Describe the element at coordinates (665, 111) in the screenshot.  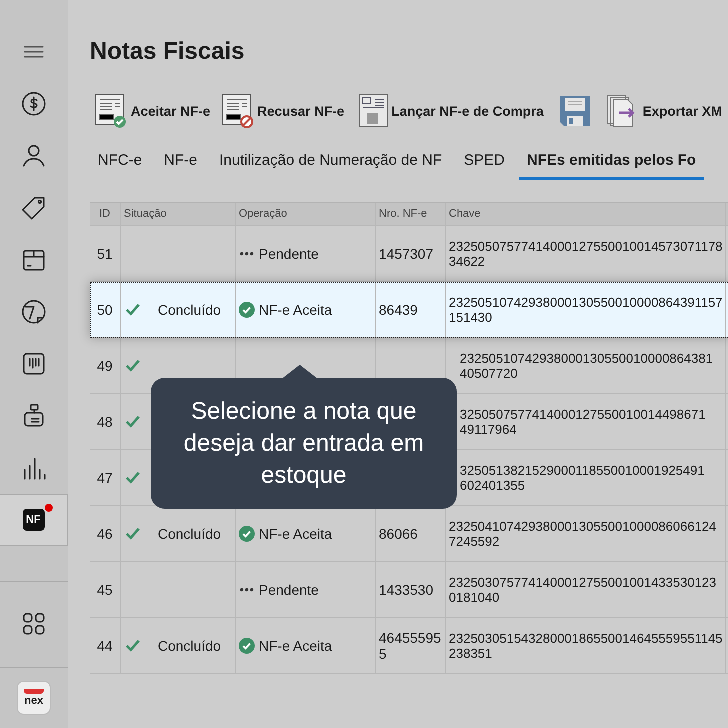
I see `toolbar-button: Exportar XM` at that location.